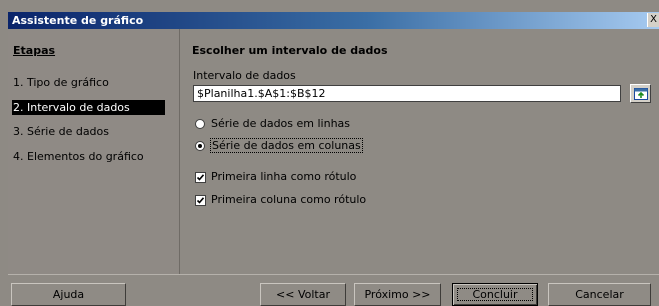  What do you see at coordinates (60, 131) in the screenshot?
I see `step-data-series: 3. Série de dados` at bounding box center [60, 131].